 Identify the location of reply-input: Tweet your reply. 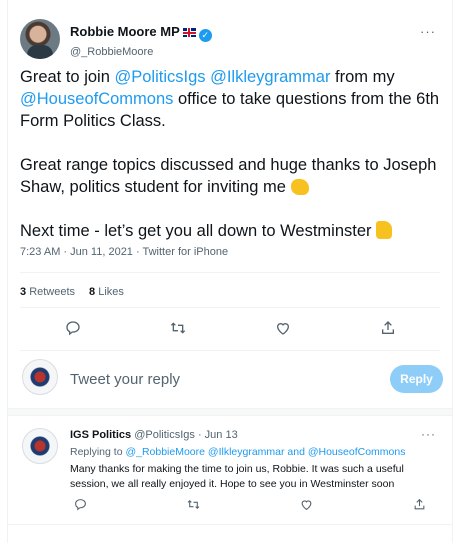
(125, 379).